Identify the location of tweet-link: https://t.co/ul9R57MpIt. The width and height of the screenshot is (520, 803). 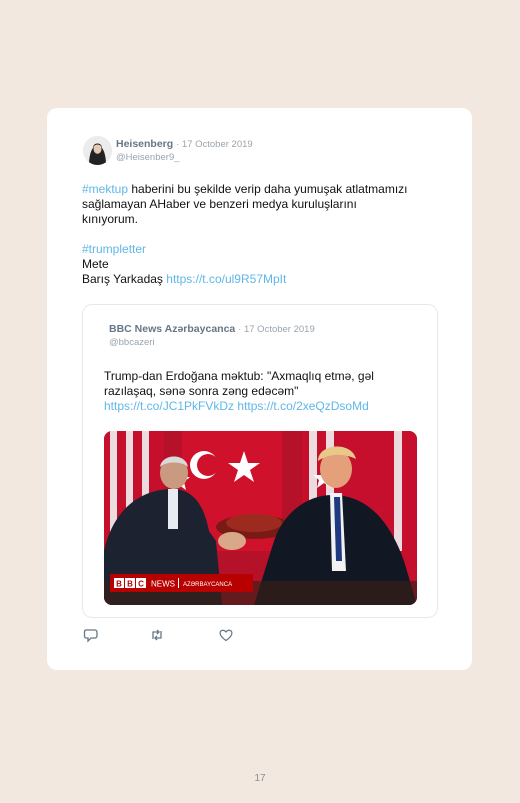
(226, 279).